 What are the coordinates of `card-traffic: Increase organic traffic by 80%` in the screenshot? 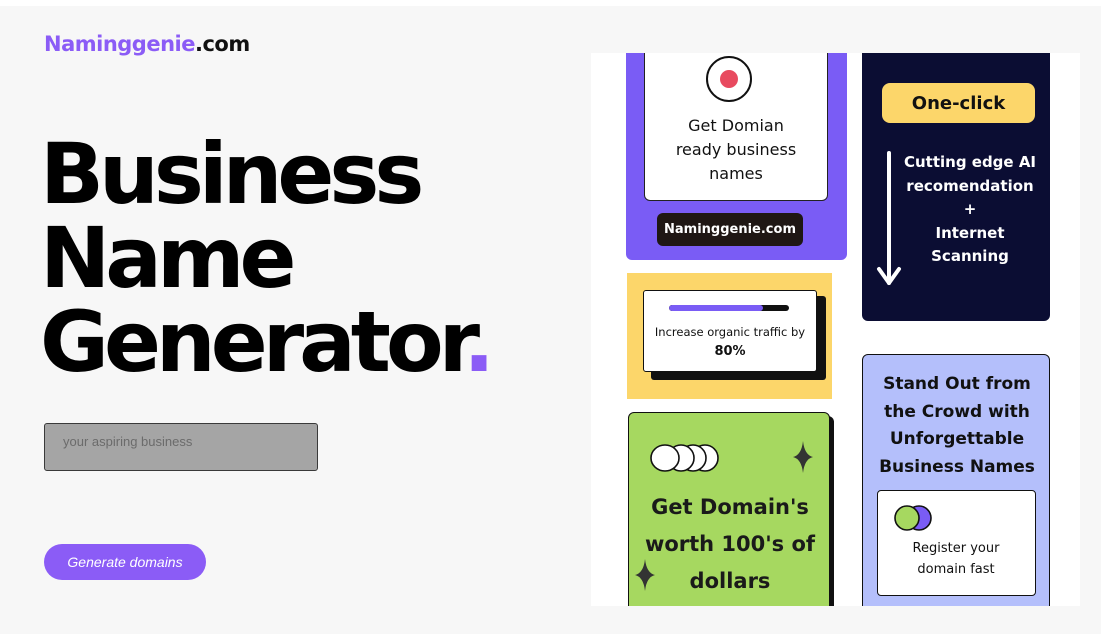 It's located at (729, 336).